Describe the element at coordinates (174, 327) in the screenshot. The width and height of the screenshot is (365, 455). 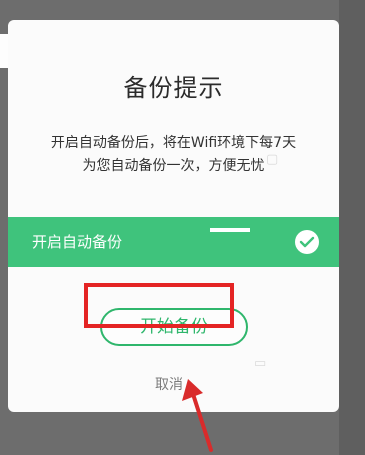
I see `start-backup-button: 开始备份` at that location.